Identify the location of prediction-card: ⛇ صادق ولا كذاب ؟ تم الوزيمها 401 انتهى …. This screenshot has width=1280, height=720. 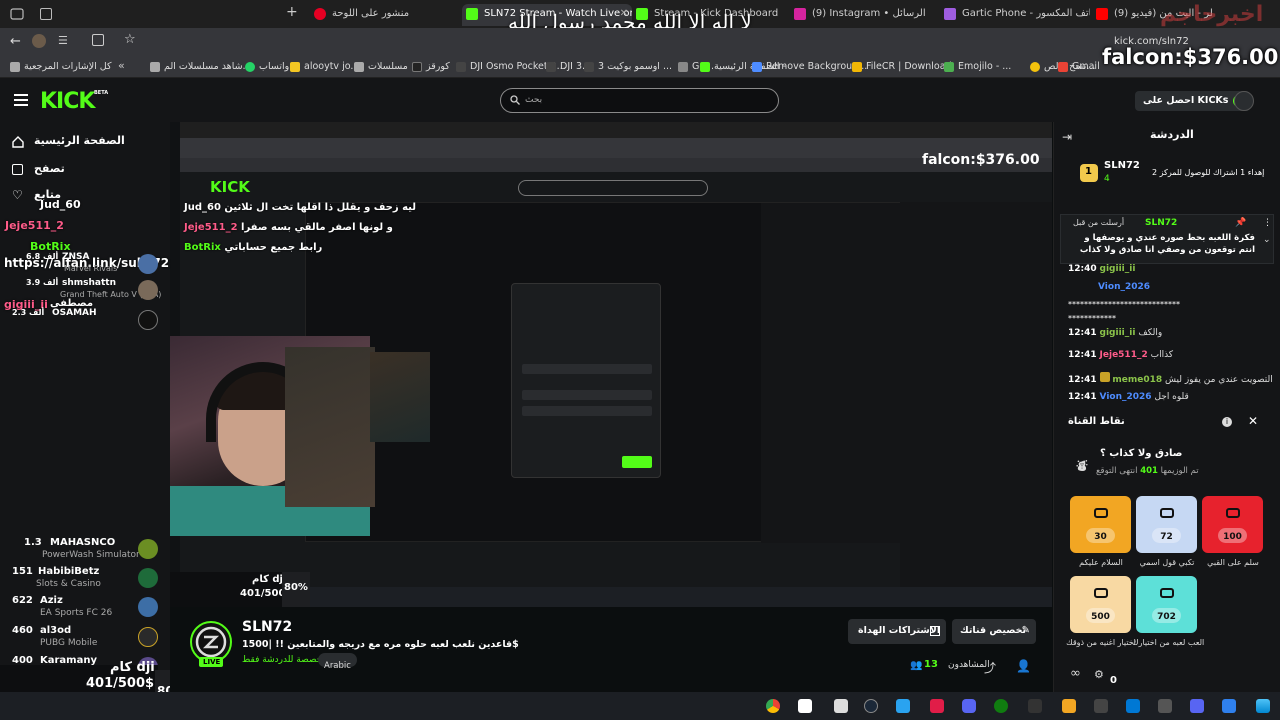
(1168, 466).